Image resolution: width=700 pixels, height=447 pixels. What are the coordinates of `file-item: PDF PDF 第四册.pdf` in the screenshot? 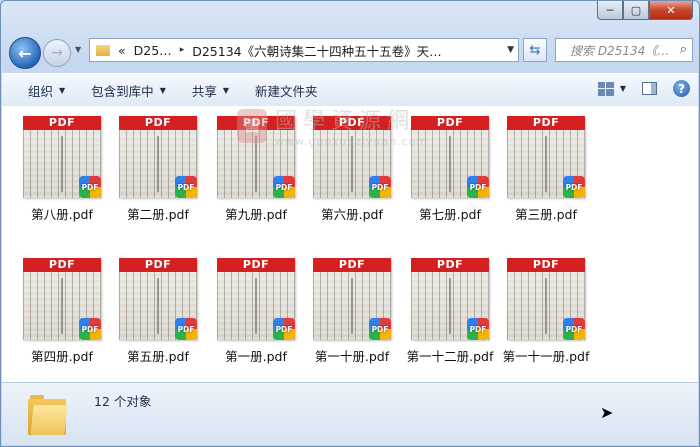 It's located at (62, 311).